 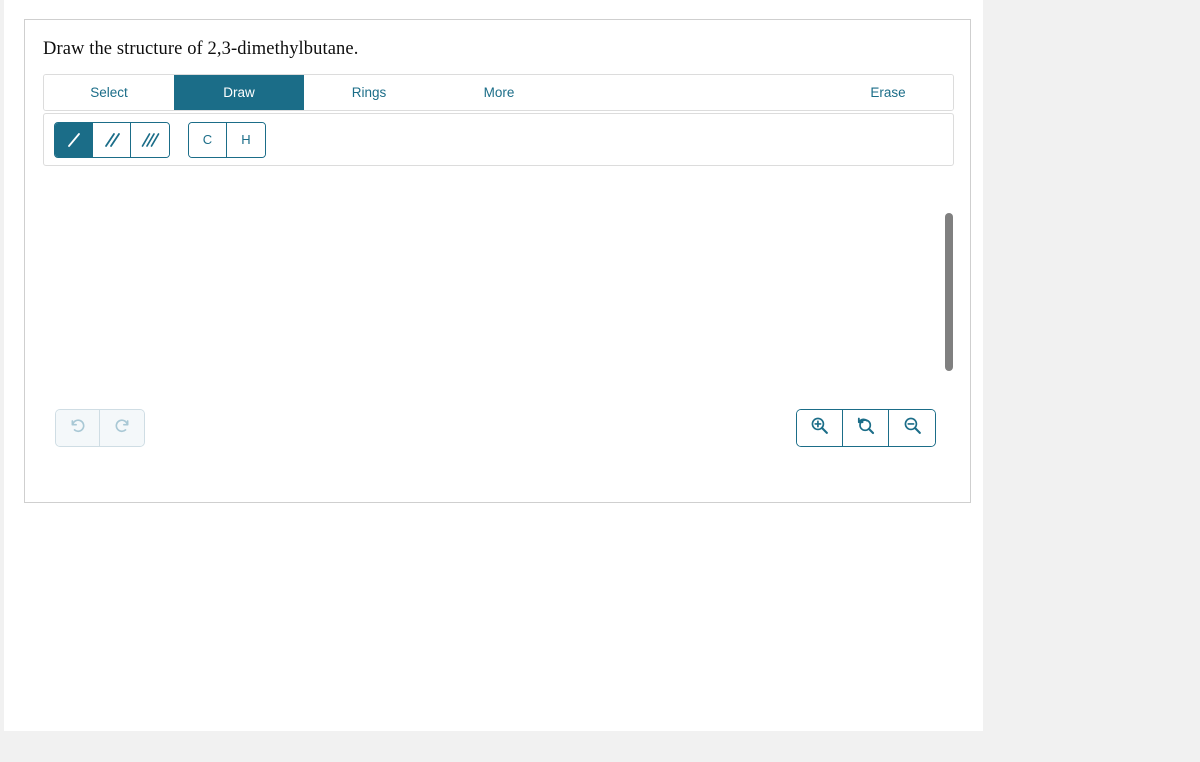 I want to click on redo-arrow-icon, so click(x=122, y=428).